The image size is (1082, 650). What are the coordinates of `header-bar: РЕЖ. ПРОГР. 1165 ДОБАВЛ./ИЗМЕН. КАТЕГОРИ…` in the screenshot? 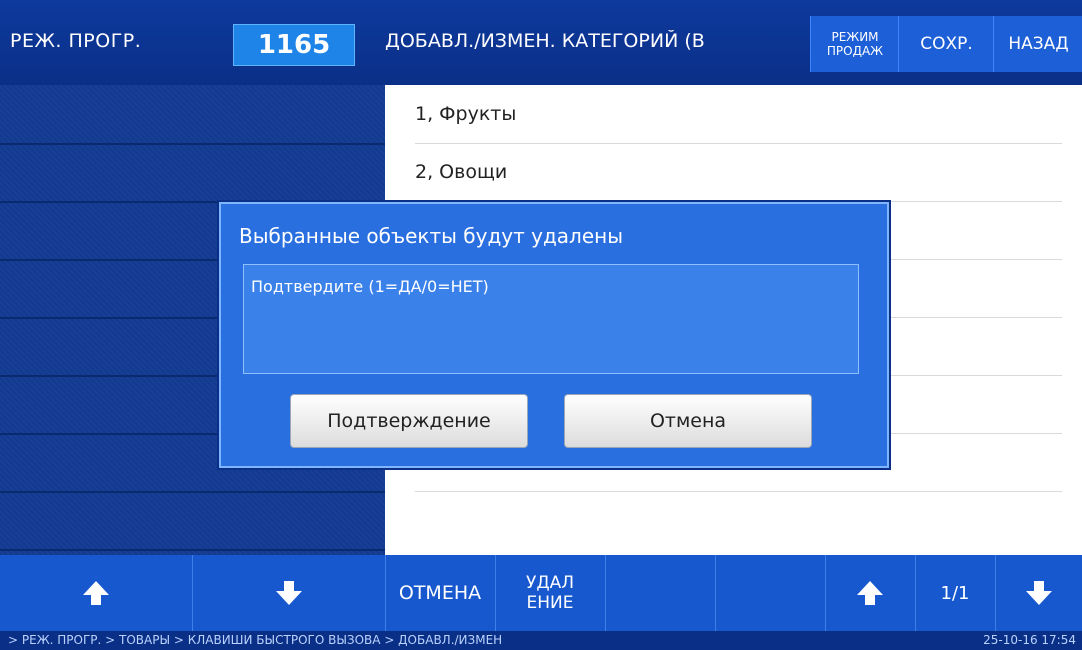 It's located at (541, 42).